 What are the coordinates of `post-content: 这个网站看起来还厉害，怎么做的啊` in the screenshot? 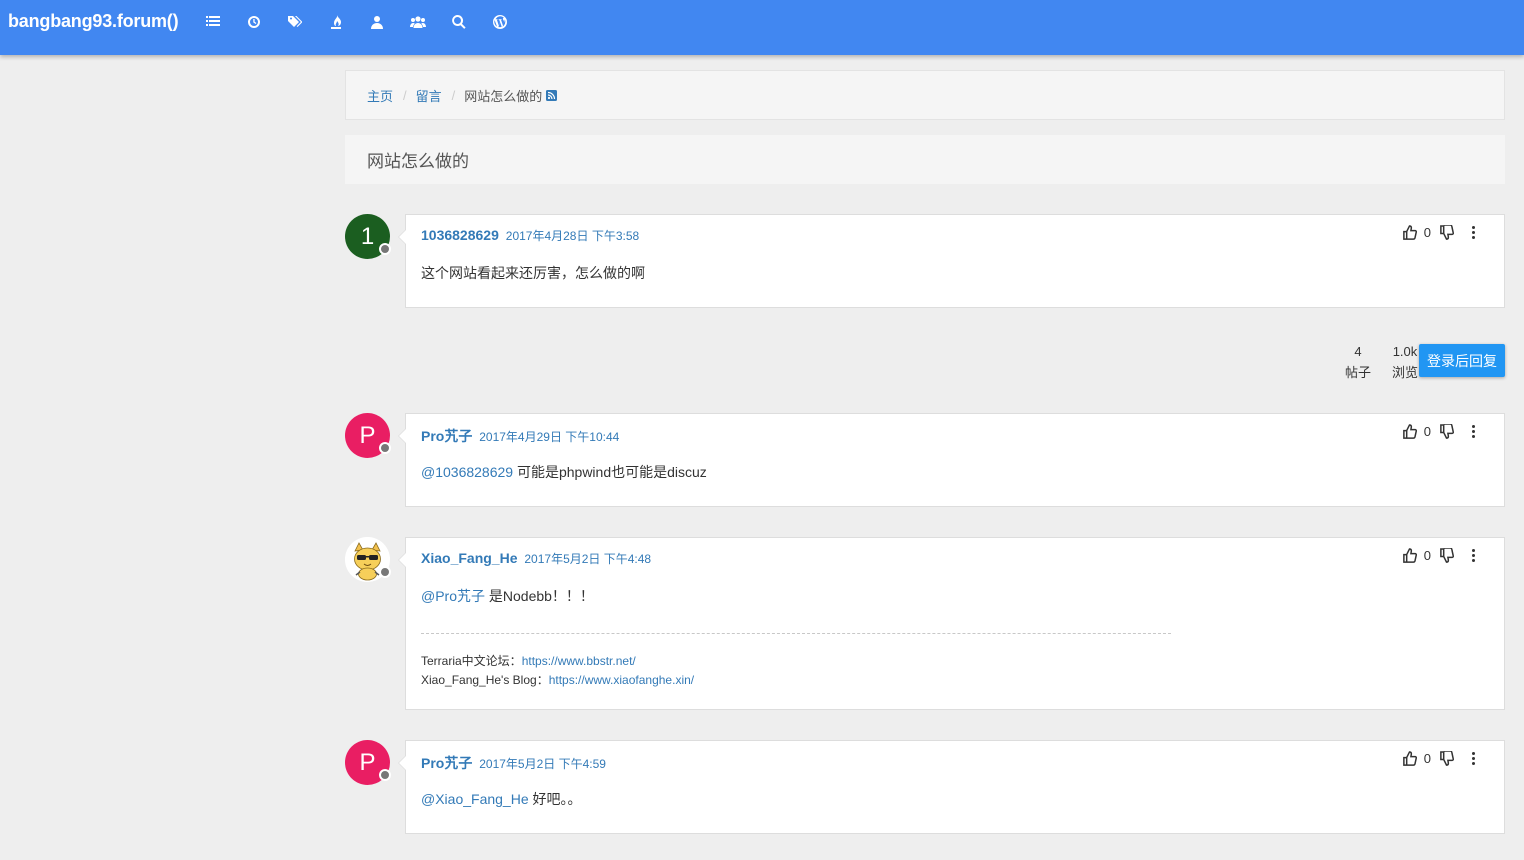 It's located at (533, 273).